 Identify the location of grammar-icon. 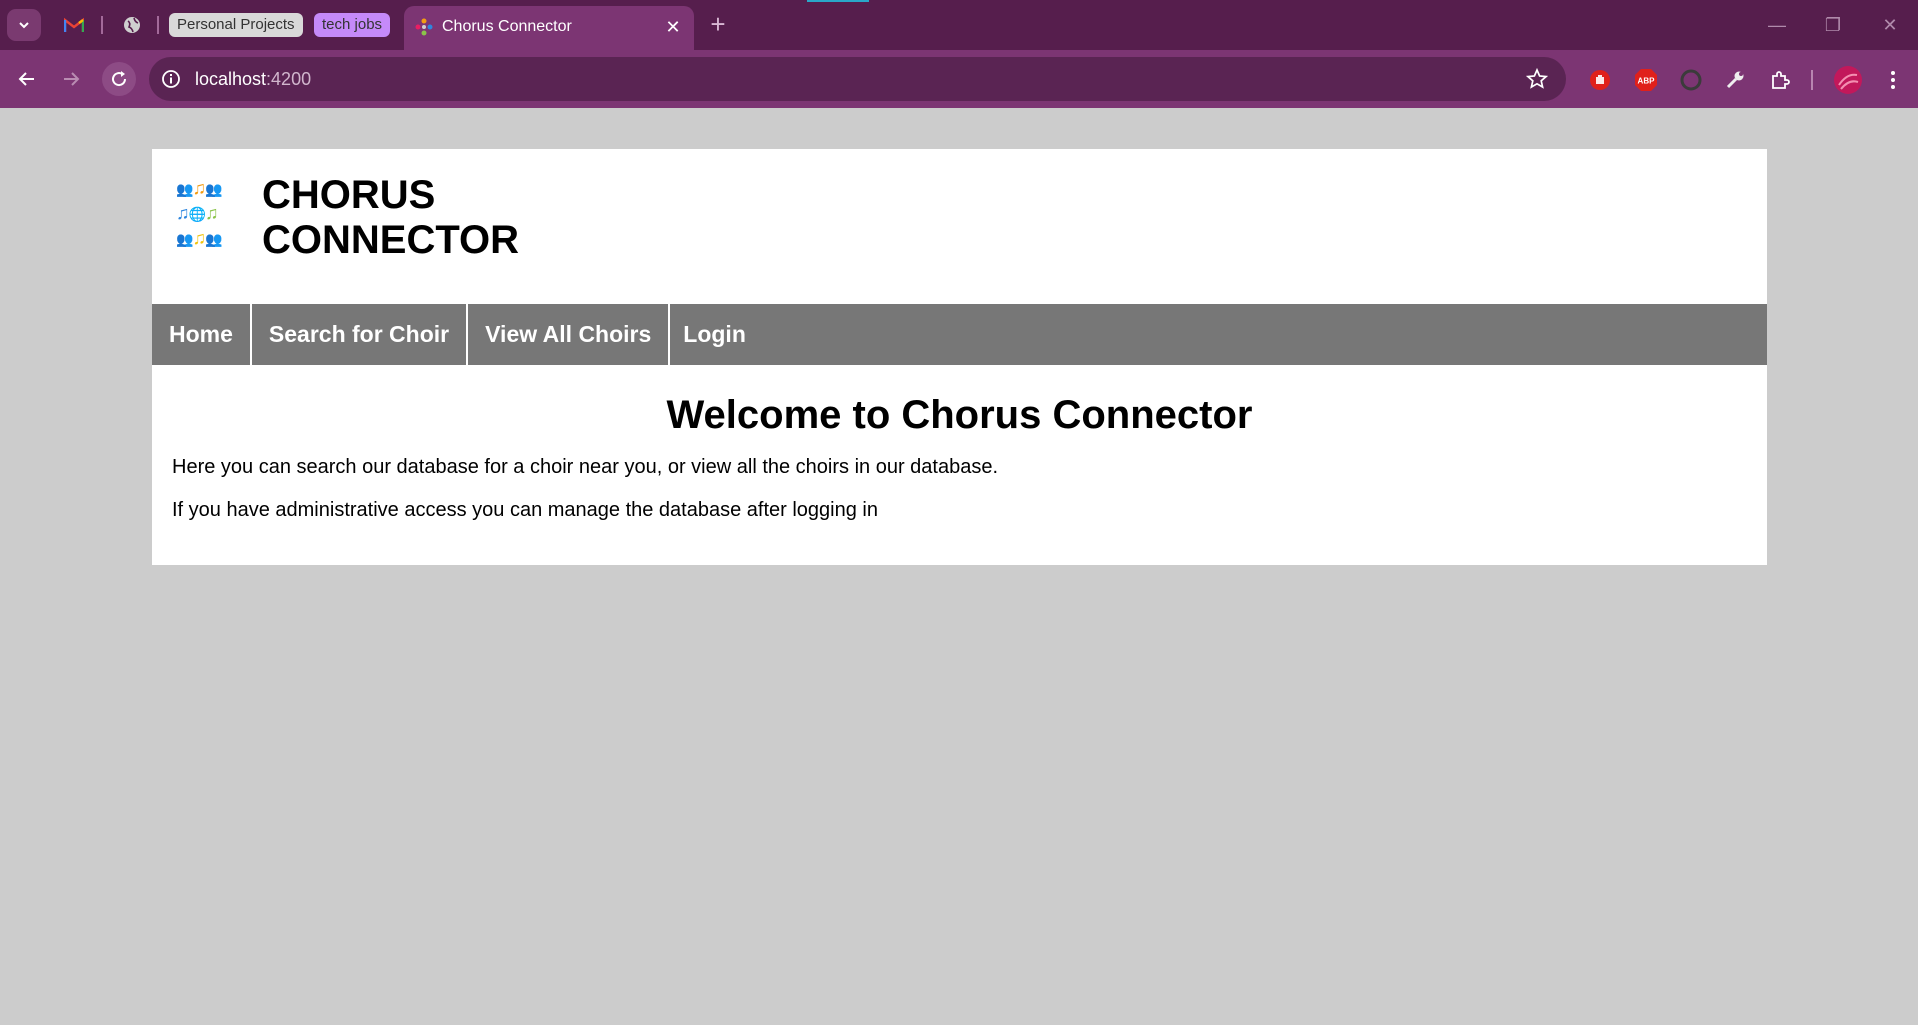
(1691, 80).